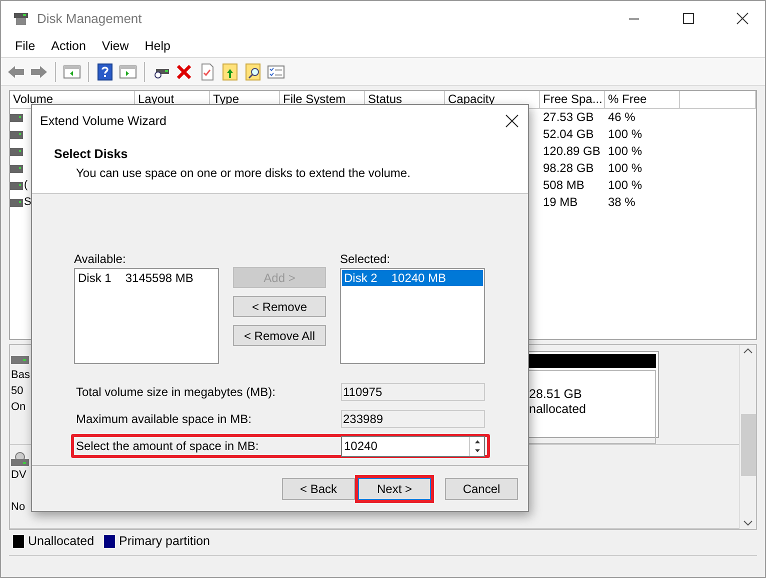 This screenshot has height=578, width=766. What do you see at coordinates (164, 419) in the screenshot?
I see `field-label: Maximum available space in MB:` at bounding box center [164, 419].